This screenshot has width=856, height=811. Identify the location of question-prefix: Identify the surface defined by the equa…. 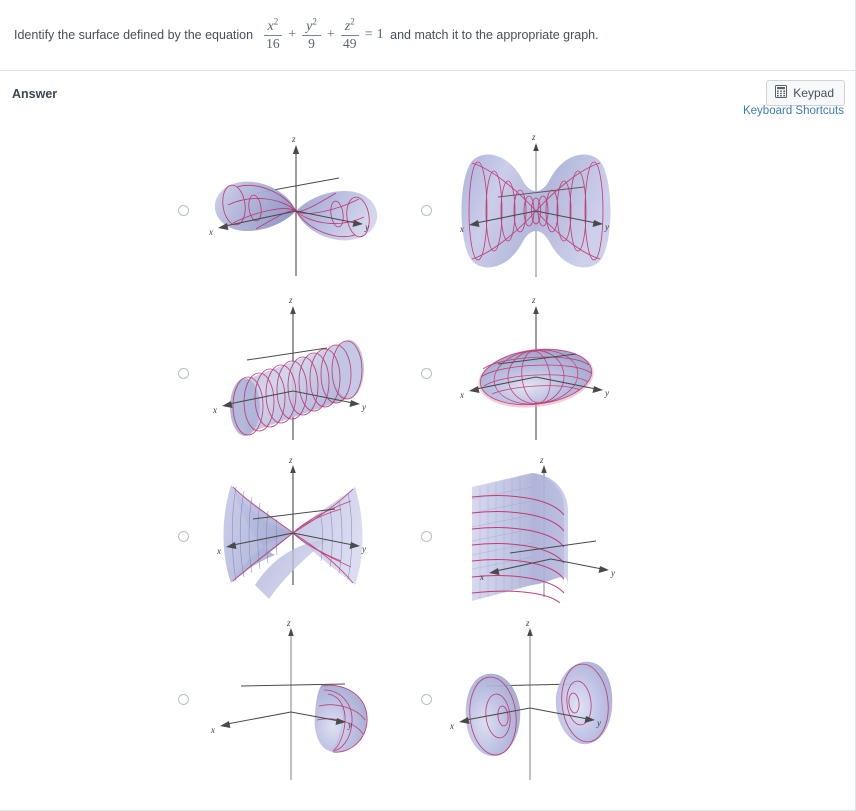
(135, 34).